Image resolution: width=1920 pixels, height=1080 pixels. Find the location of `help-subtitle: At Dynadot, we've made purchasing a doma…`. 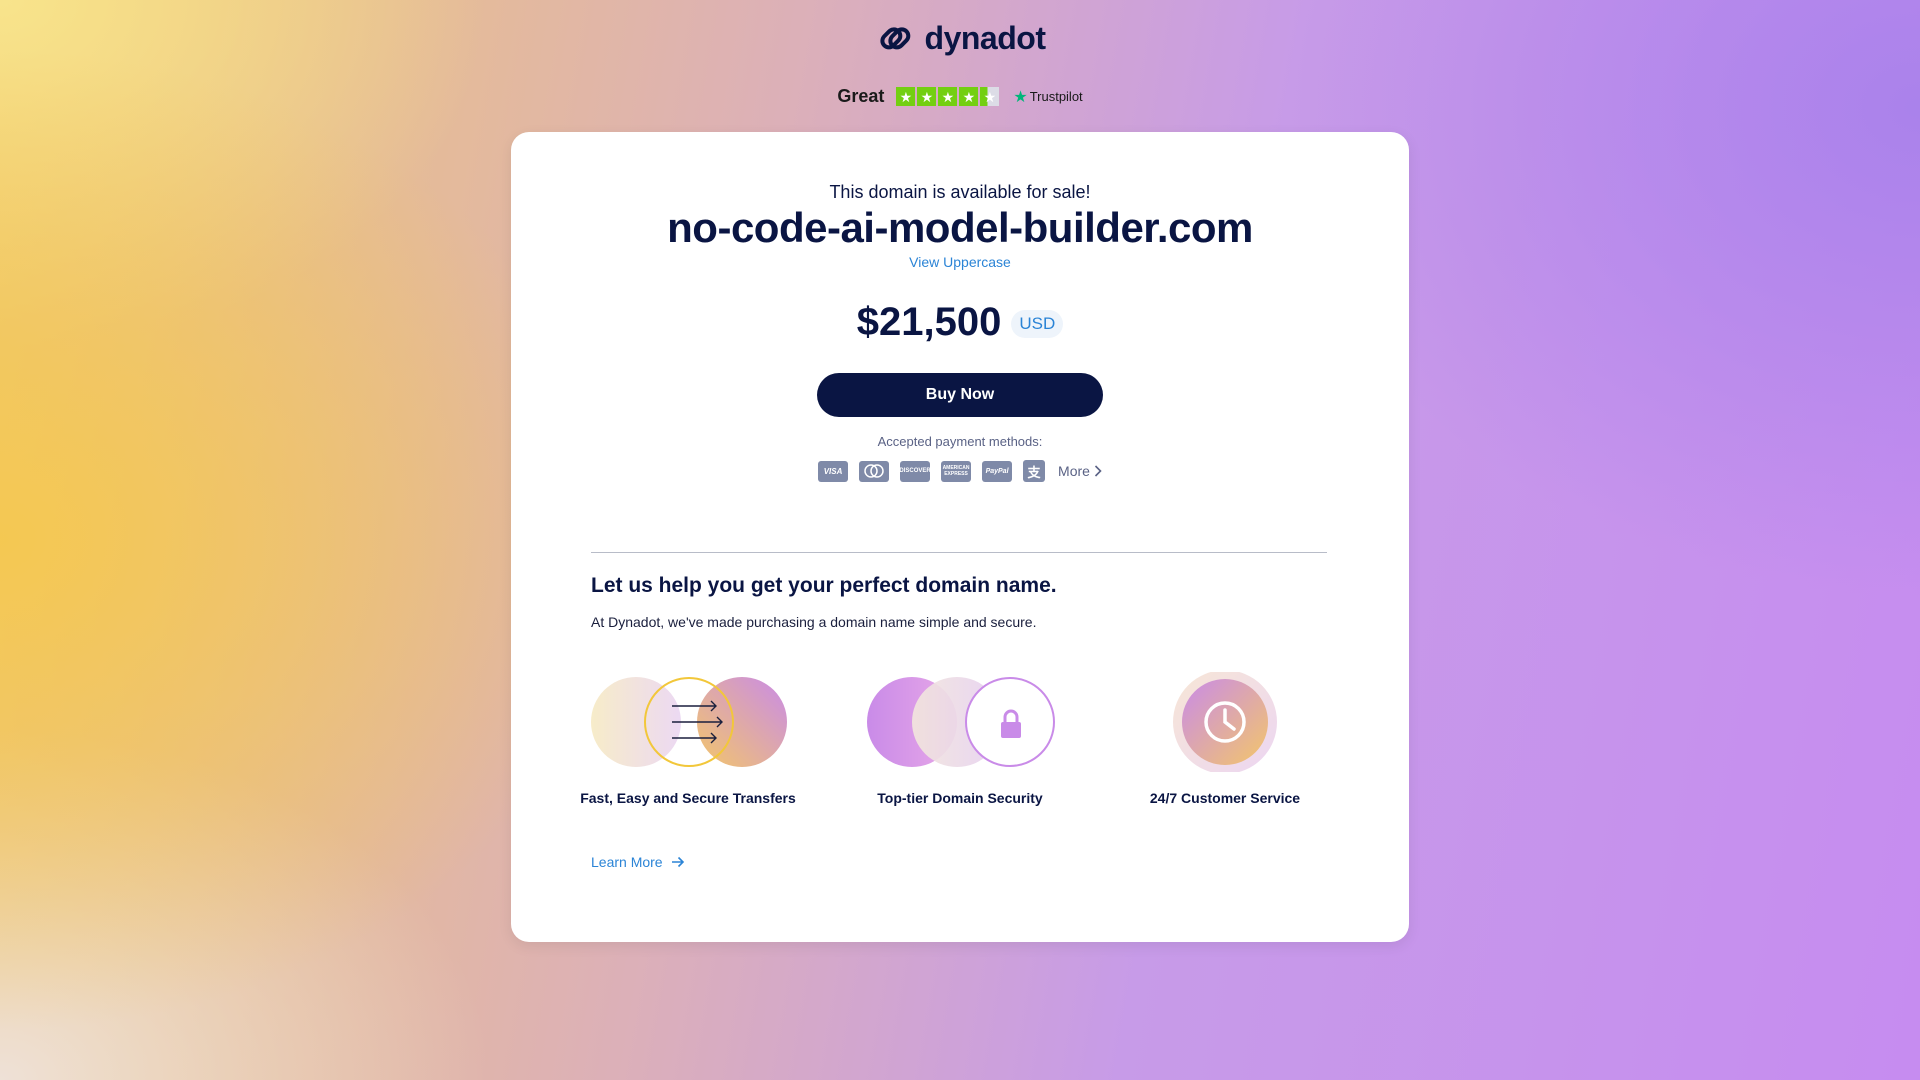

help-subtitle: At Dynadot, we've made purchasing a doma… is located at coordinates (814, 622).